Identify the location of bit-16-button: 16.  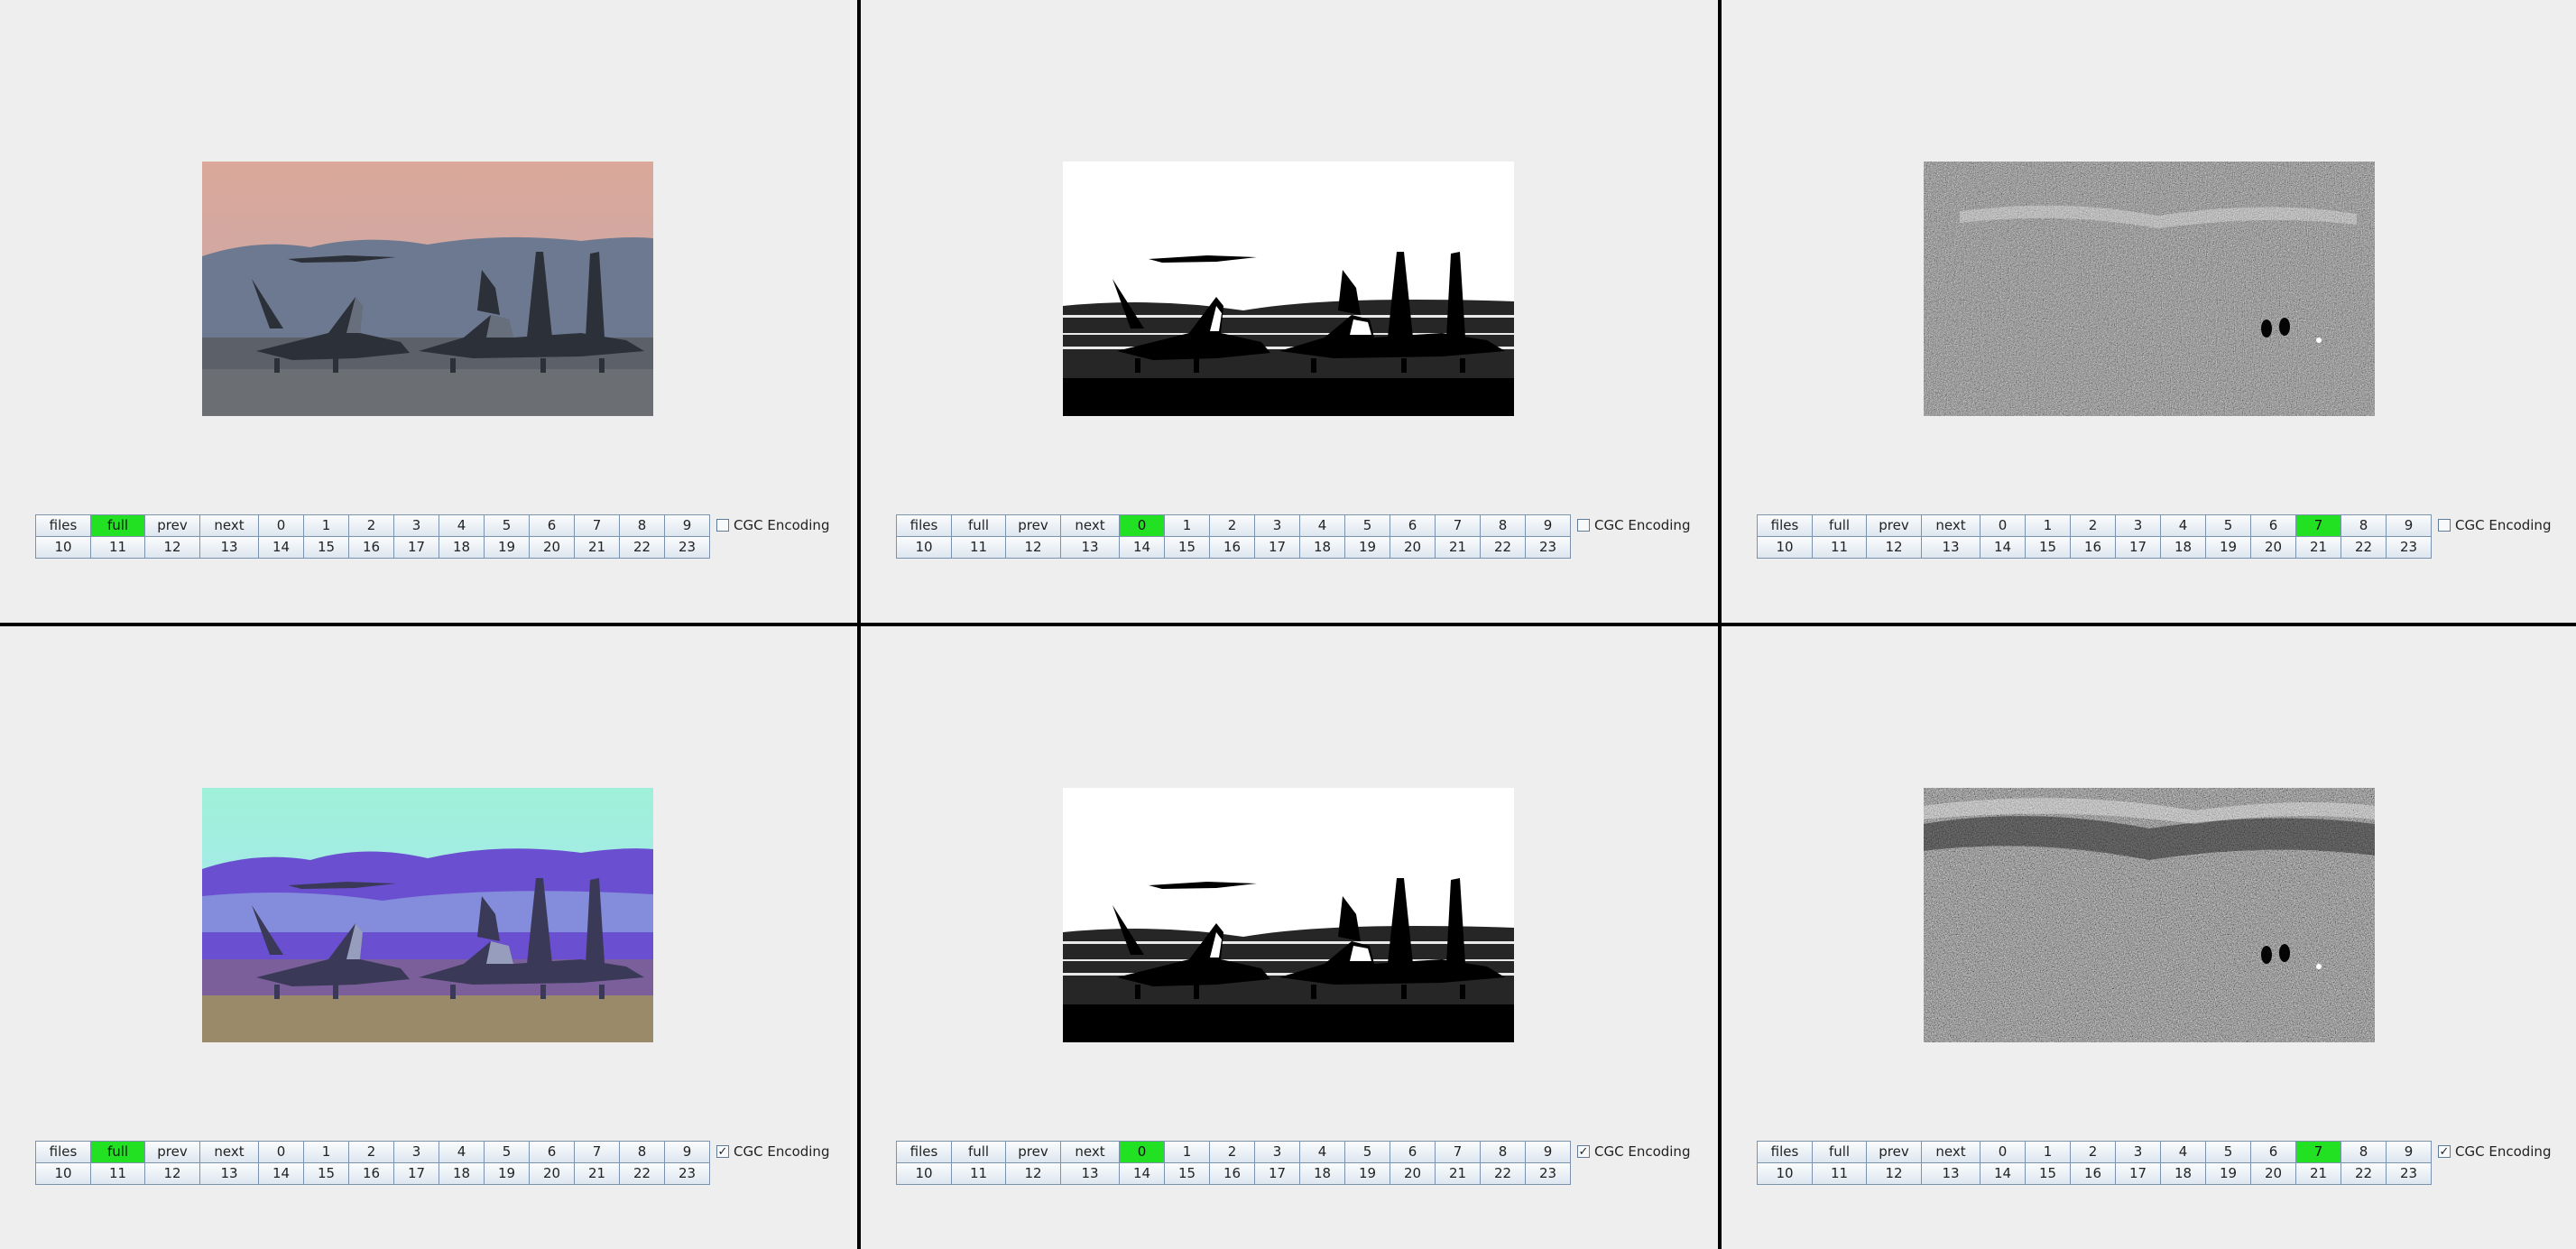
(2093, 548).